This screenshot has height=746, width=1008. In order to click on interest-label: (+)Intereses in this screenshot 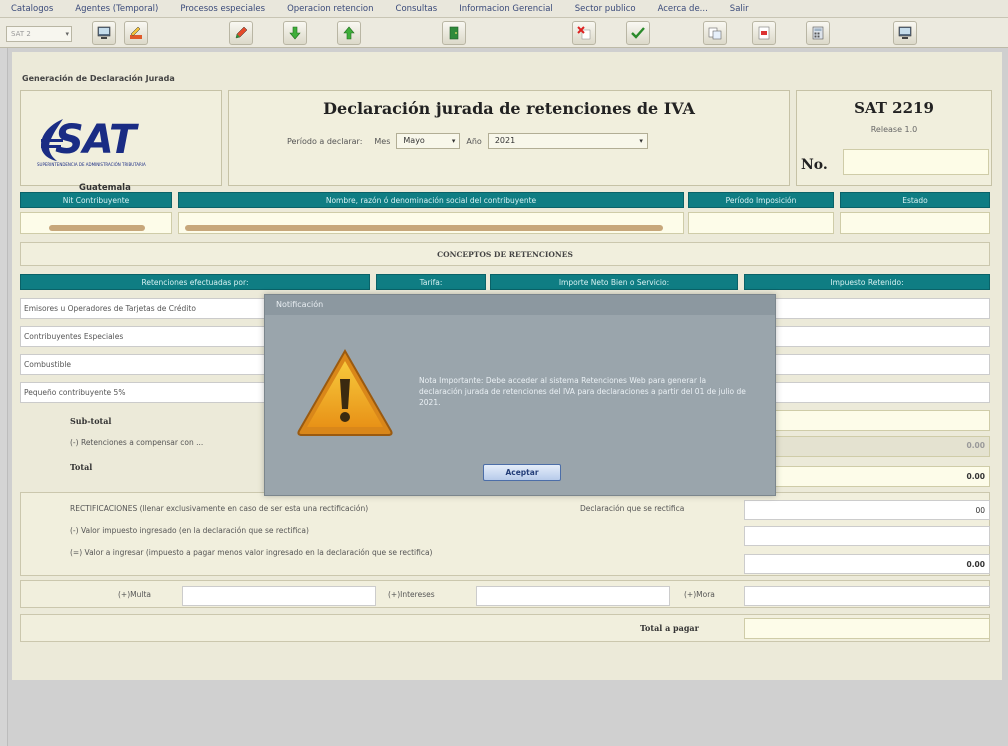, I will do `click(411, 594)`.